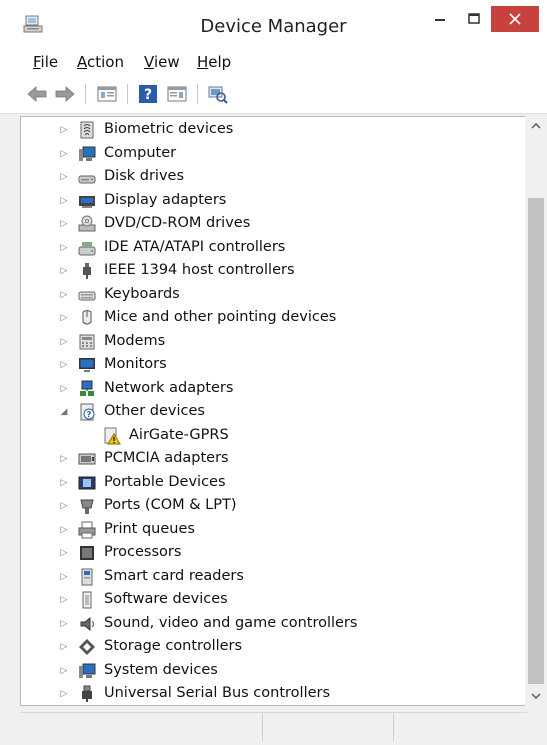 The height and width of the screenshot is (745, 547). What do you see at coordinates (87, 317) in the screenshot?
I see `mouse-icon` at bounding box center [87, 317].